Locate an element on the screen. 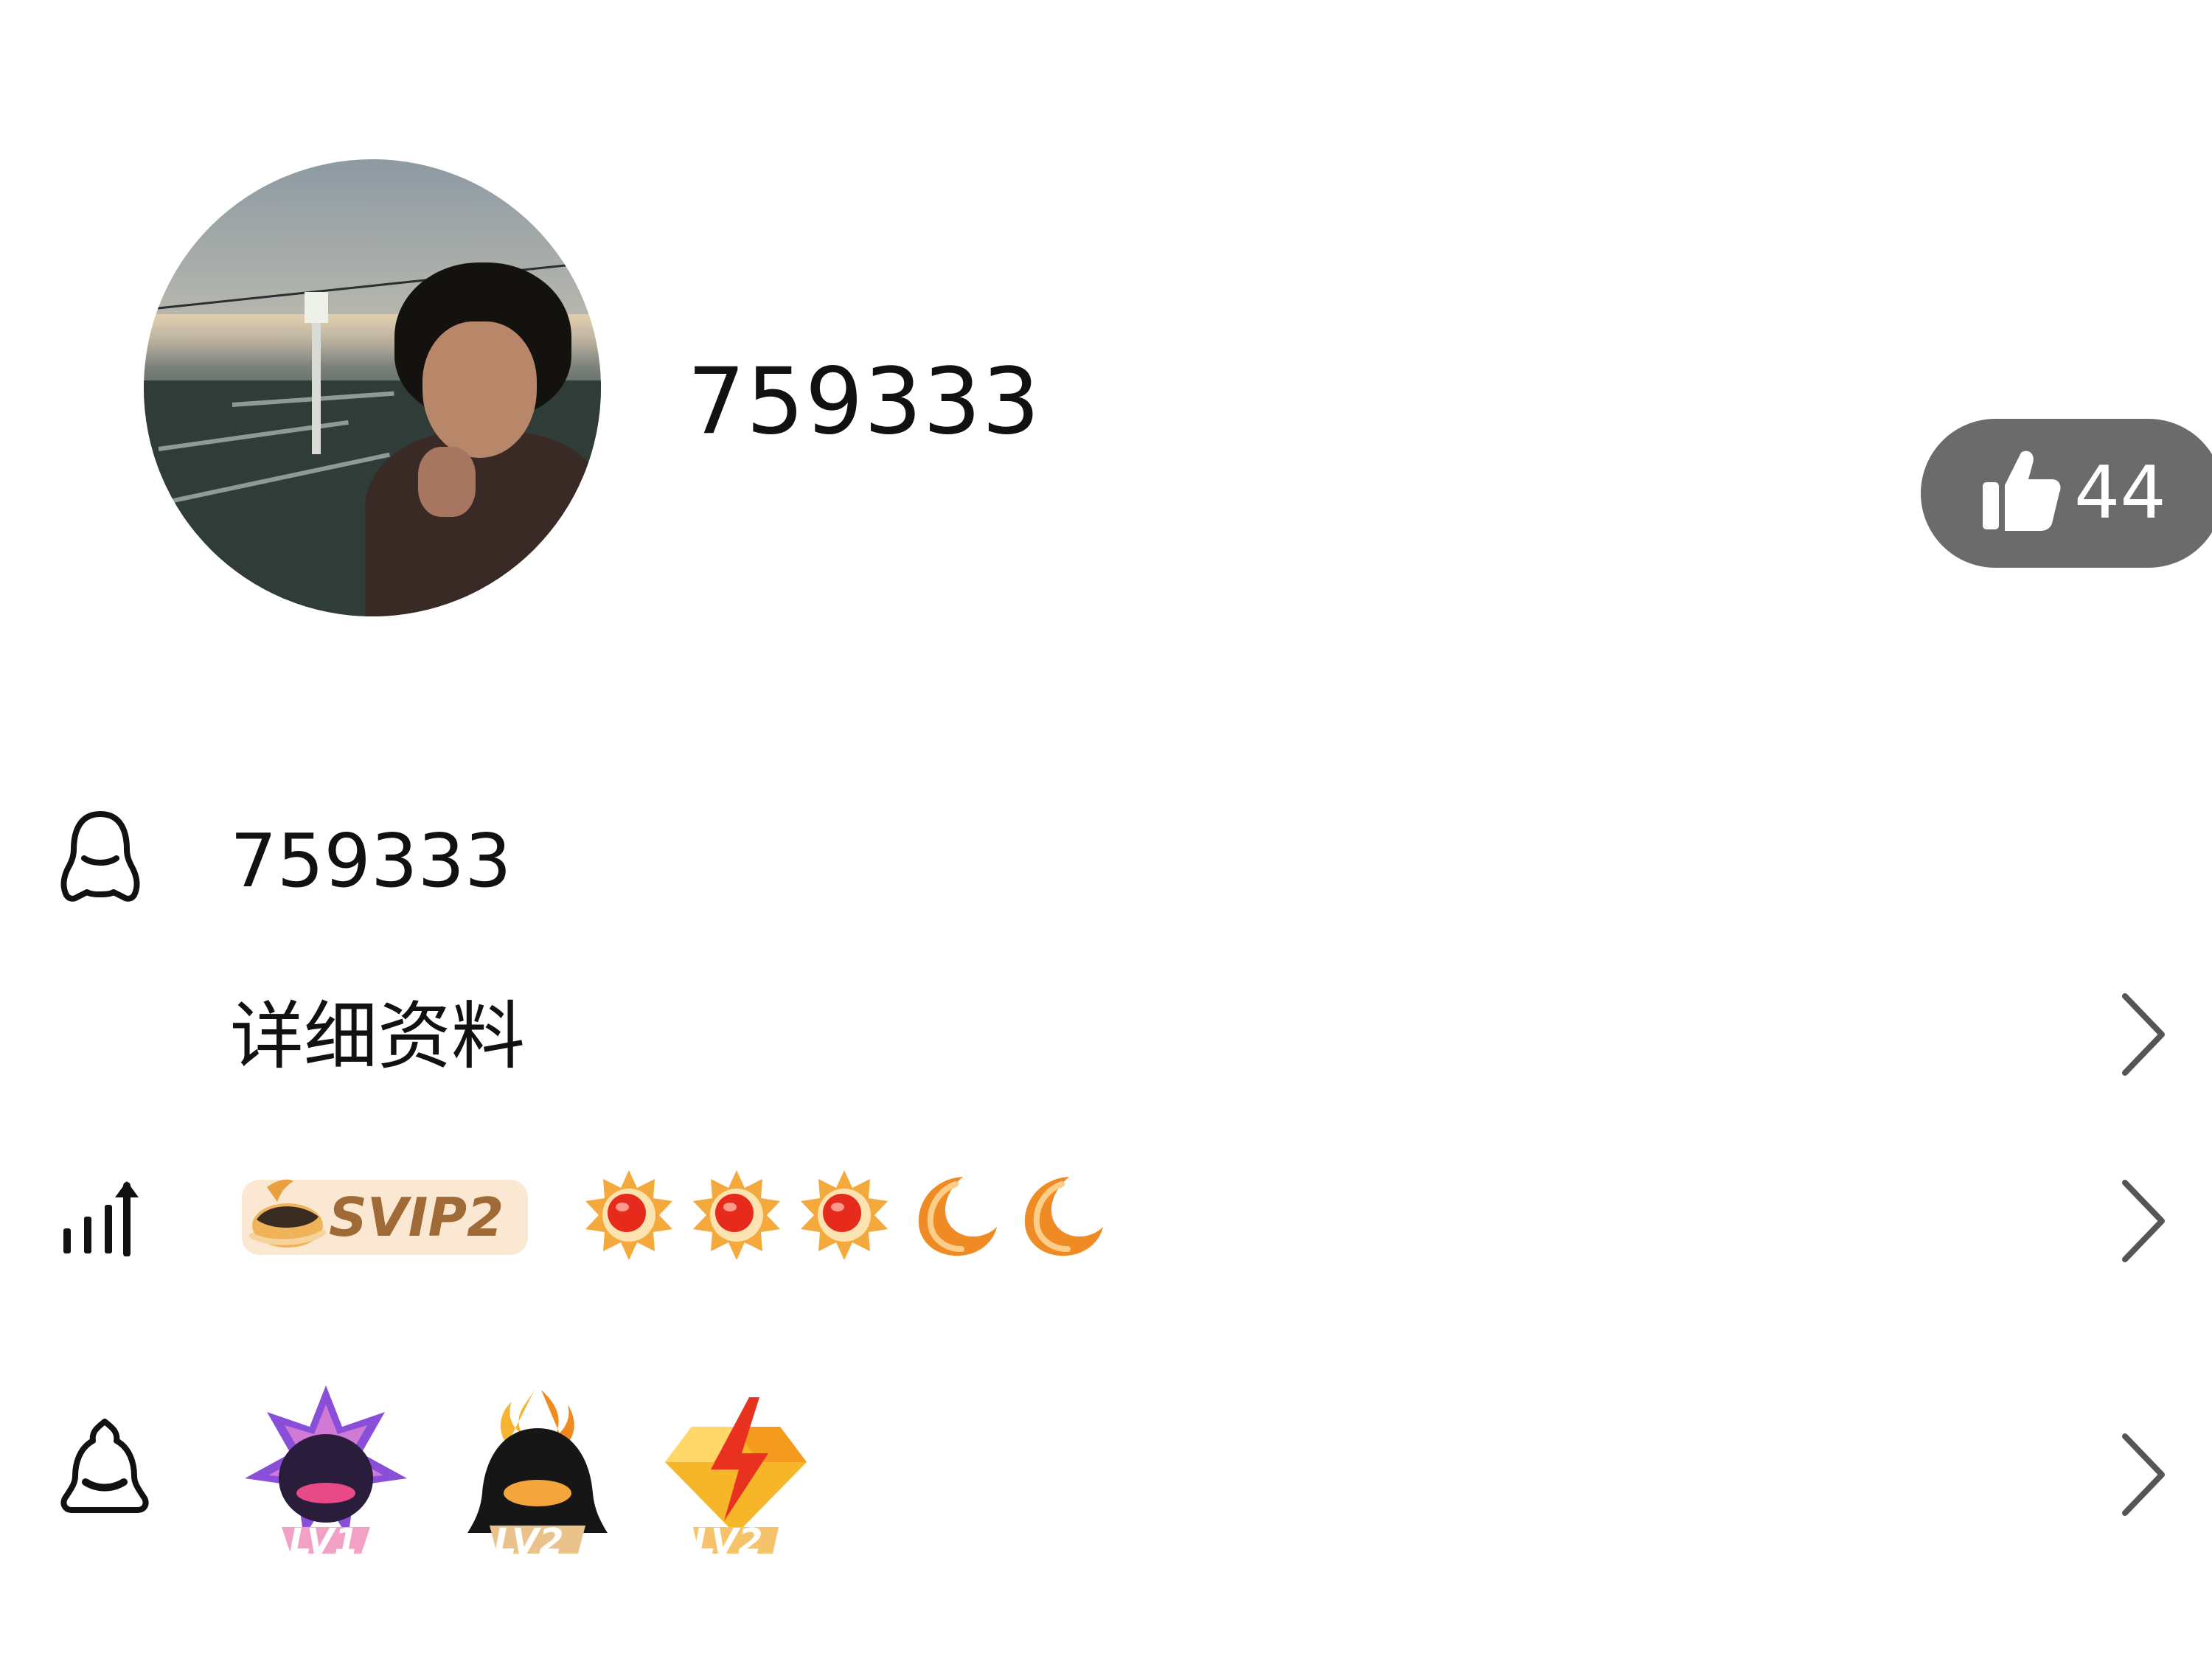 Image resolution: width=2212 pixels, height=1659 pixels. level-up-icon is located at coordinates (101, 1218).